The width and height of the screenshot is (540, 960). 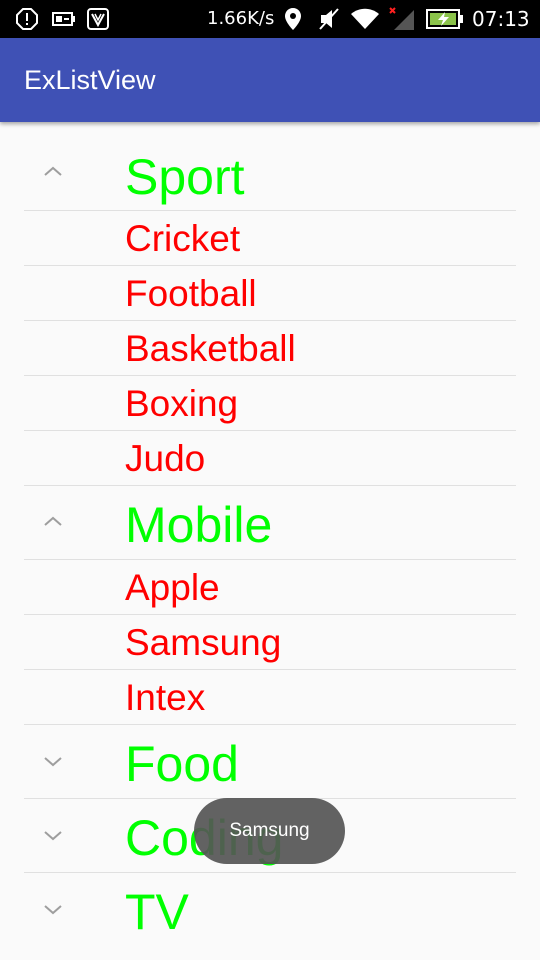 What do you see at coordinates (269, 831) in the screenshot?
I see `toast-message: Samsung` at bounding box center [269, 831].